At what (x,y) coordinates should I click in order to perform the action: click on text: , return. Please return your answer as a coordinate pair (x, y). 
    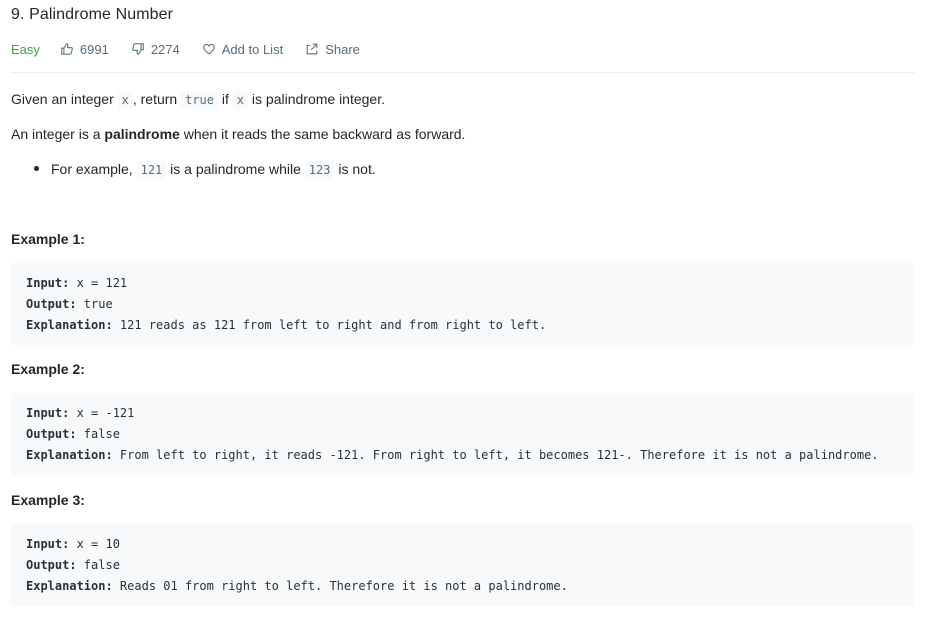
    Looking at the image, I should click on (157, 99).